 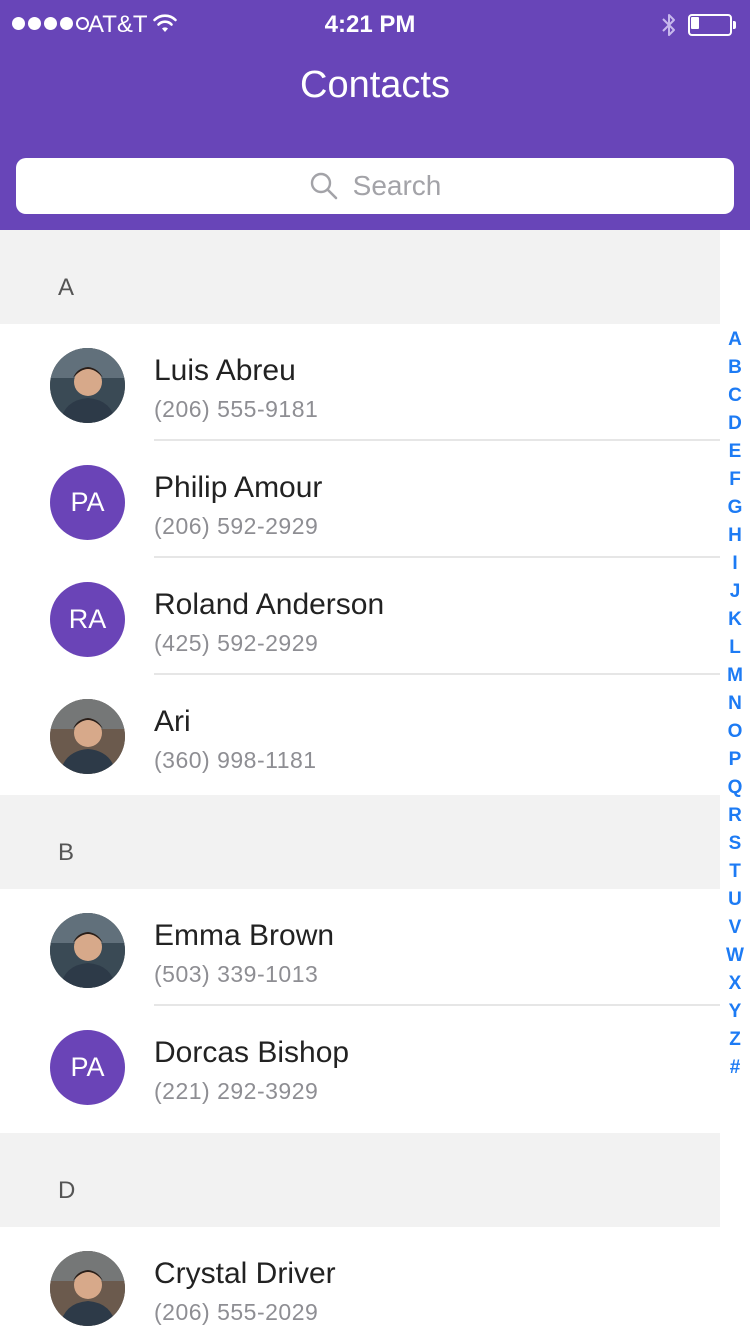 I want to click on search-bar: Search, so click(x=375, y=186).